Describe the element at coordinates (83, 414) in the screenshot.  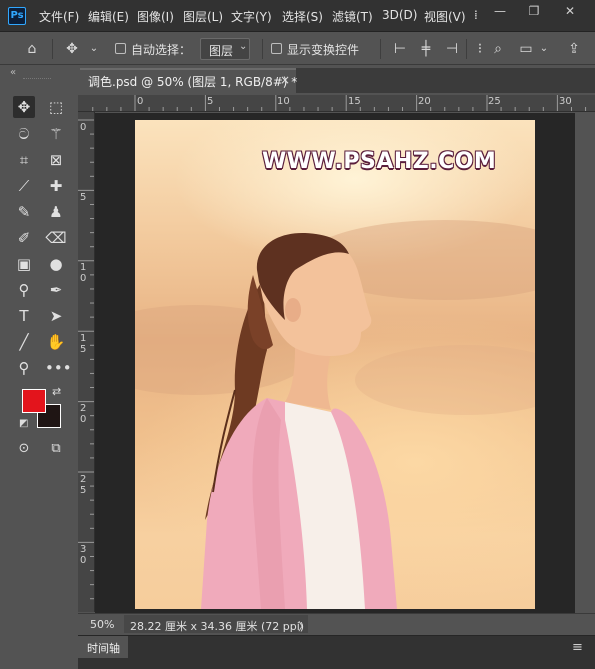
I see `ruler-label: 2 0` at that location.